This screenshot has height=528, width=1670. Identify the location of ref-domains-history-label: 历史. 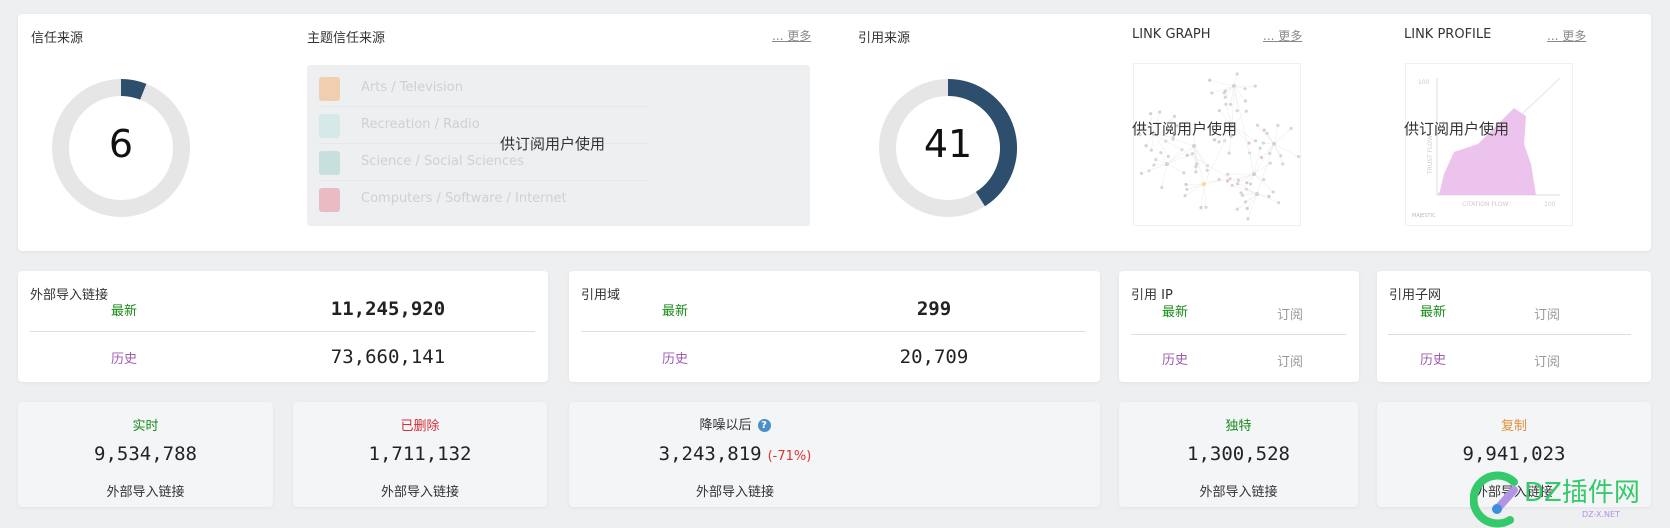
(675, 359).